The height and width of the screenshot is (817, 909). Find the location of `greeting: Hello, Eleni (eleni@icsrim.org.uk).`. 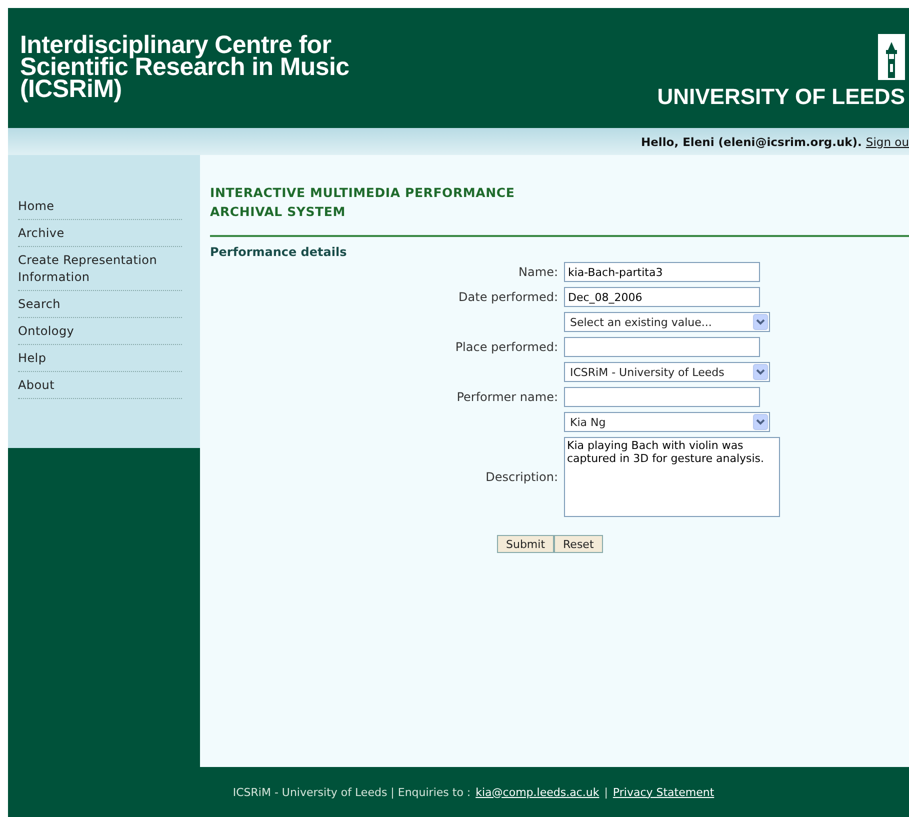

greeting: Hello, Eleni (eleni@icsrim.org.uk). is located at coordinates (751, 141).